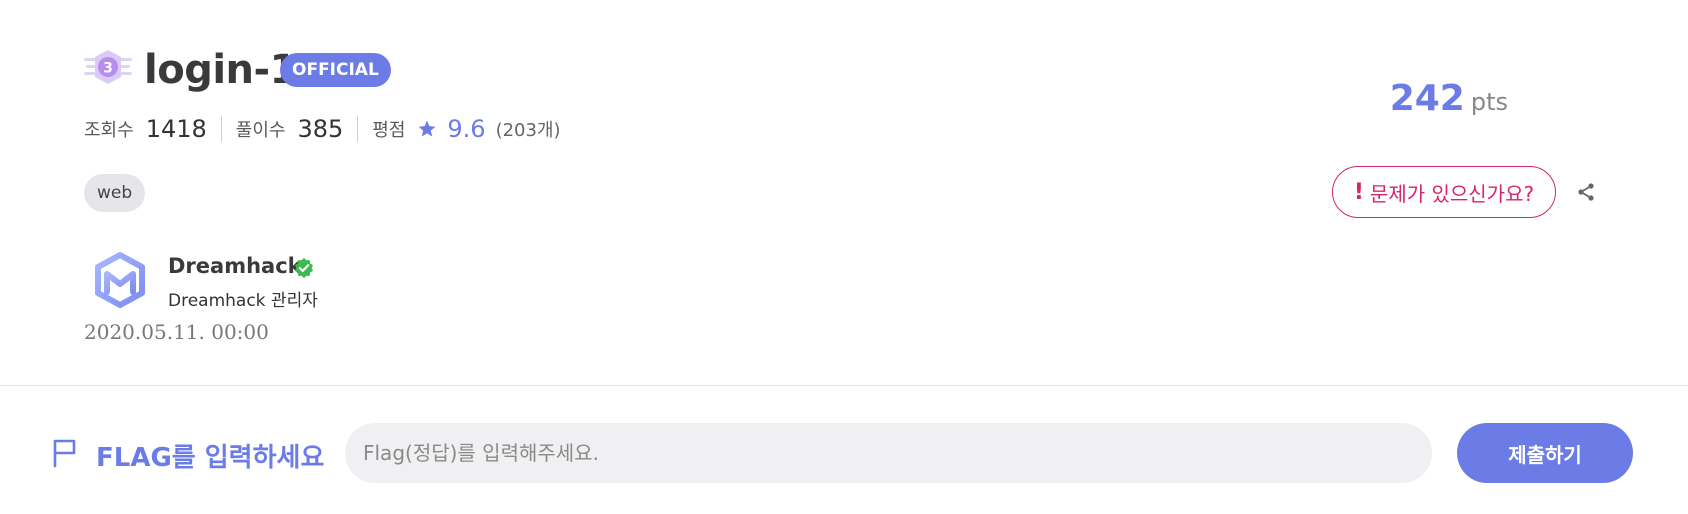 This screenshot has width=1688, height=514. Describe the element at coordinates (235, 266) in the screenshot. I see `author-name: Dreamhack` at that location.